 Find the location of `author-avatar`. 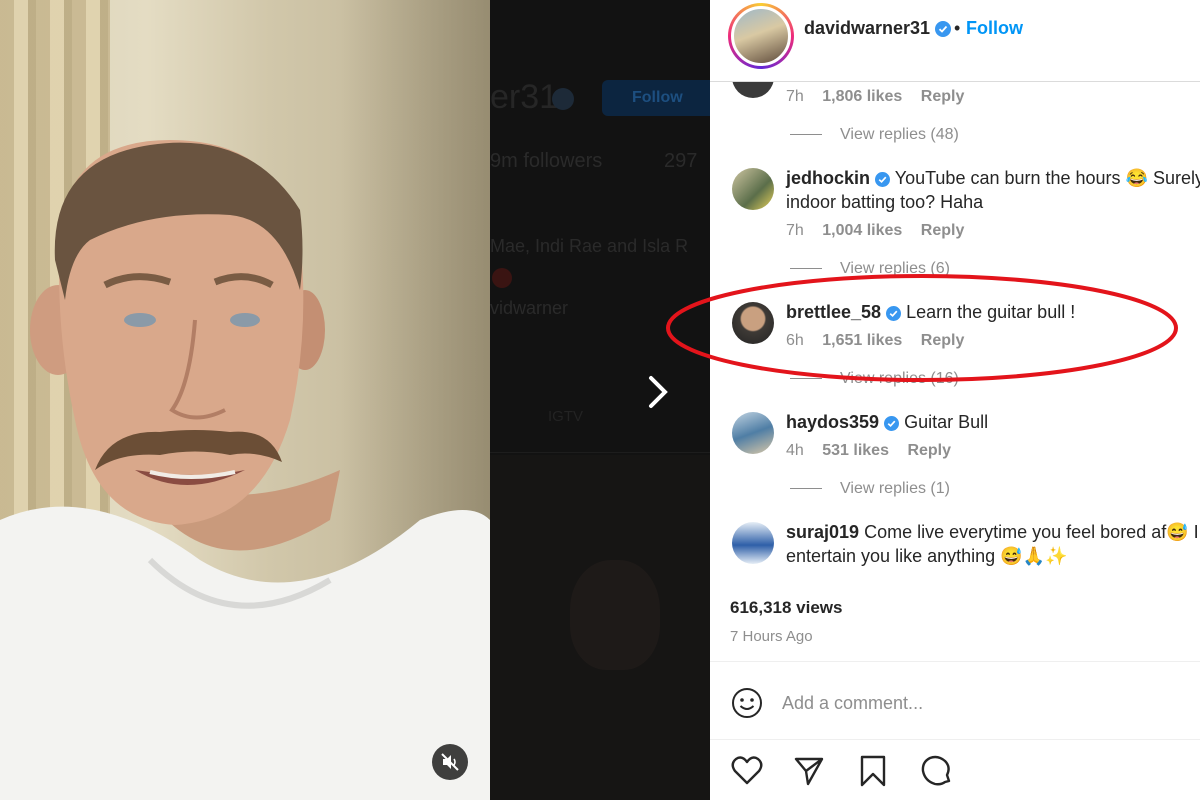

author-avatar is located at coordinates (761, 36).